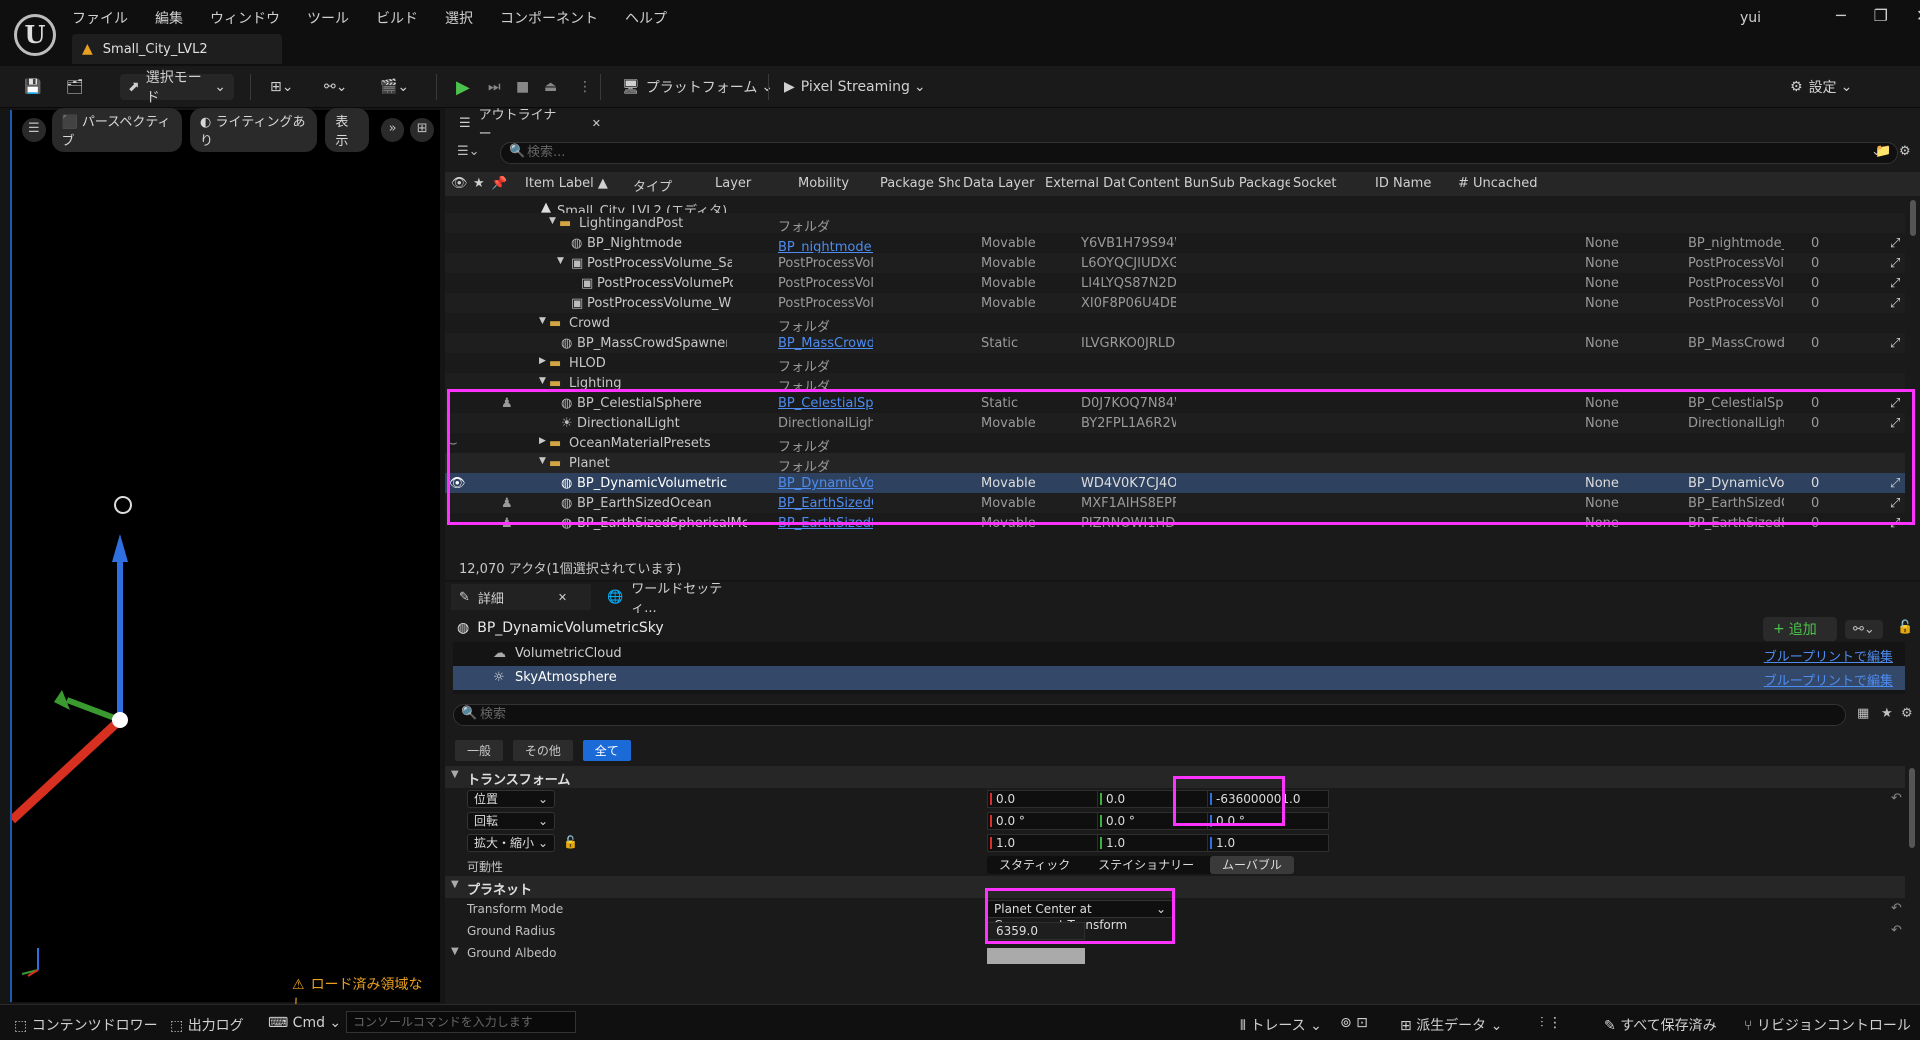 This screenshot has width=1920, height=1040. Describe the element at coordinates (1881, 15) in the screenshot. I see `restore-icon: ❐` at that location.